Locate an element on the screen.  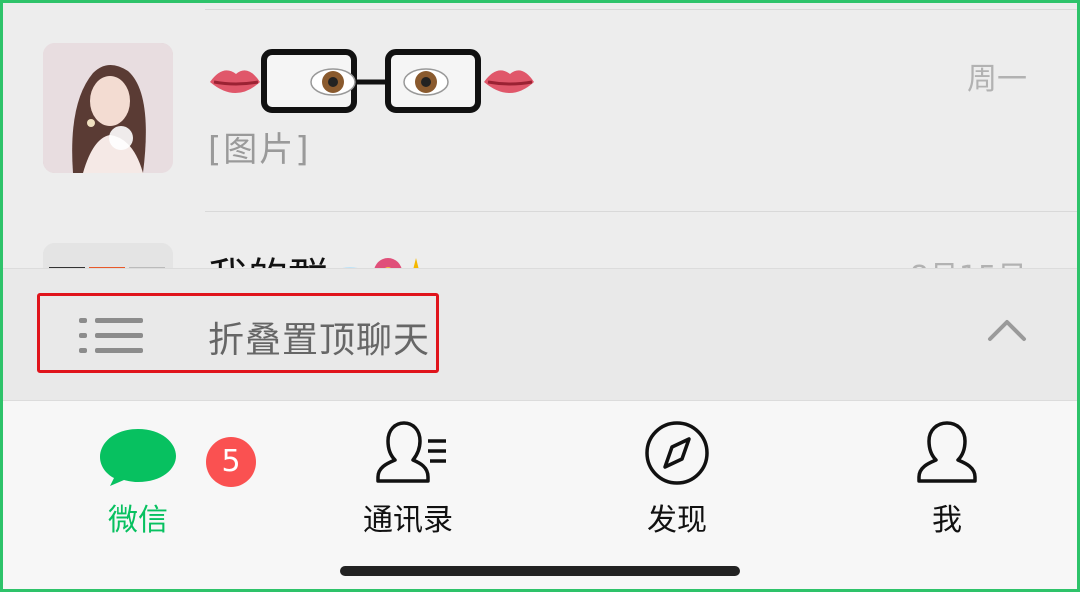
chat-last-message: [图片] is located at coordinates (259, 150).